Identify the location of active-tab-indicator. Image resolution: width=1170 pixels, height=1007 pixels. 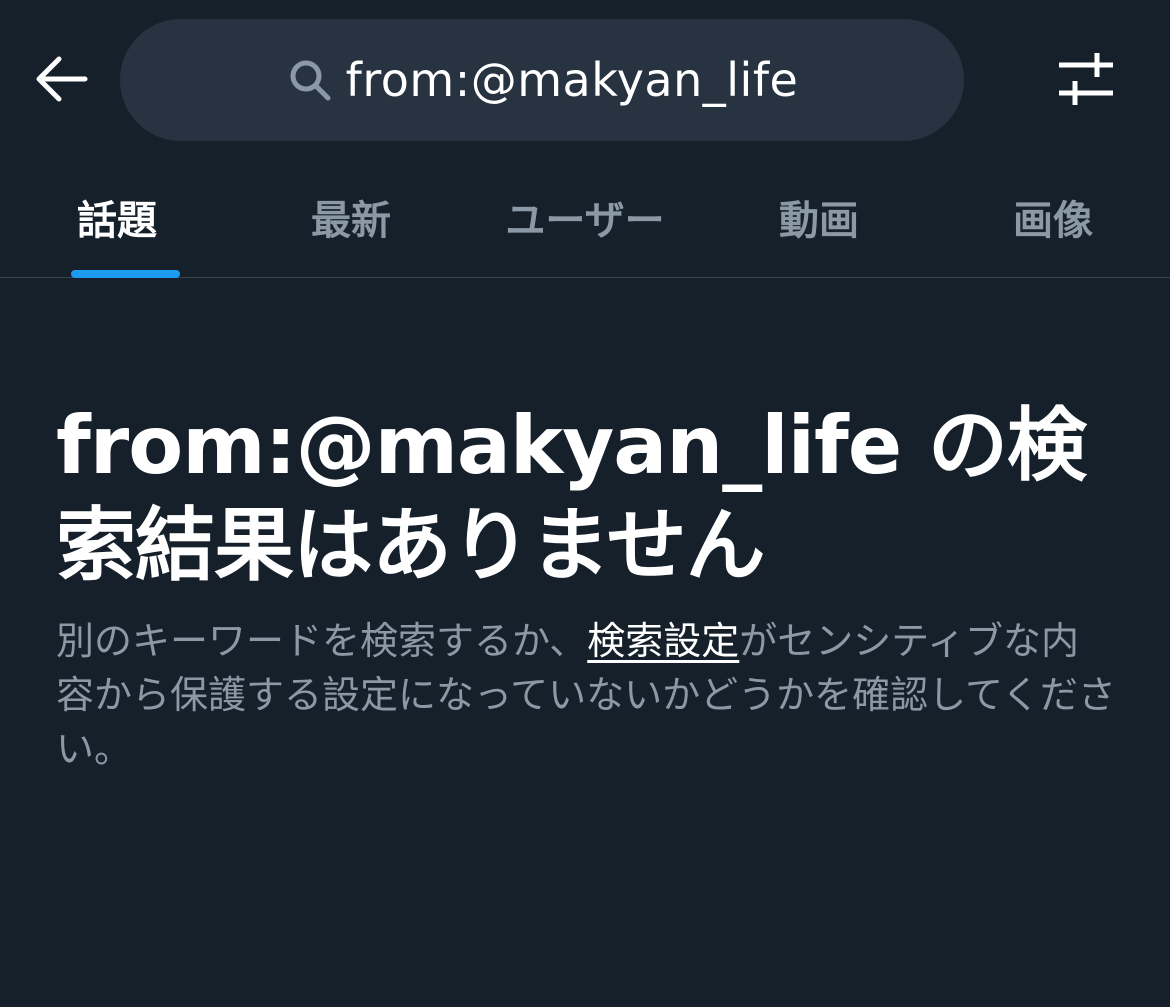
(125, 274).